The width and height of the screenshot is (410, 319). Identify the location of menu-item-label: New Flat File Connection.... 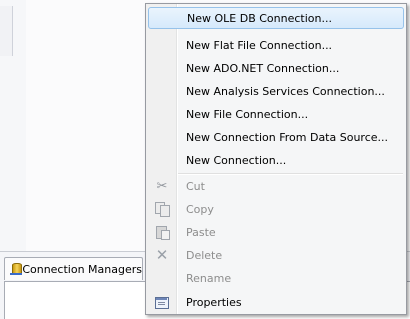
(259, 45).